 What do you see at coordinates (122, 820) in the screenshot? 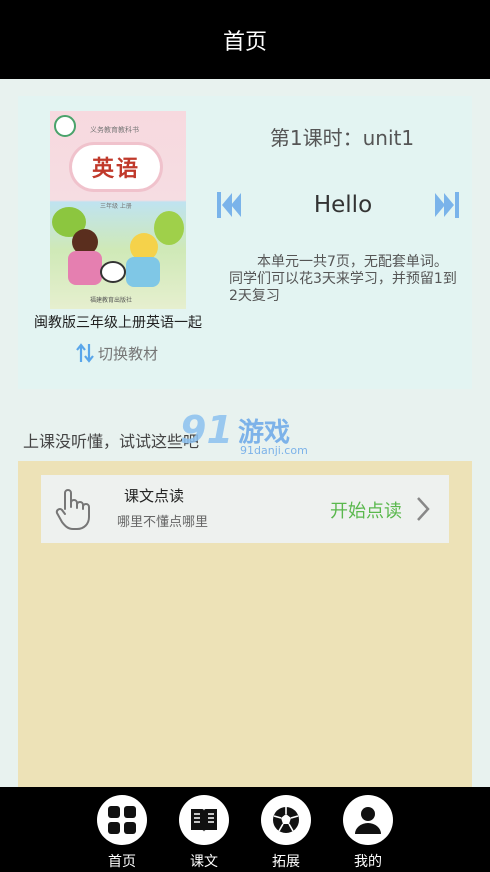
I see `grid-icon` at bounding box center [122, 820].